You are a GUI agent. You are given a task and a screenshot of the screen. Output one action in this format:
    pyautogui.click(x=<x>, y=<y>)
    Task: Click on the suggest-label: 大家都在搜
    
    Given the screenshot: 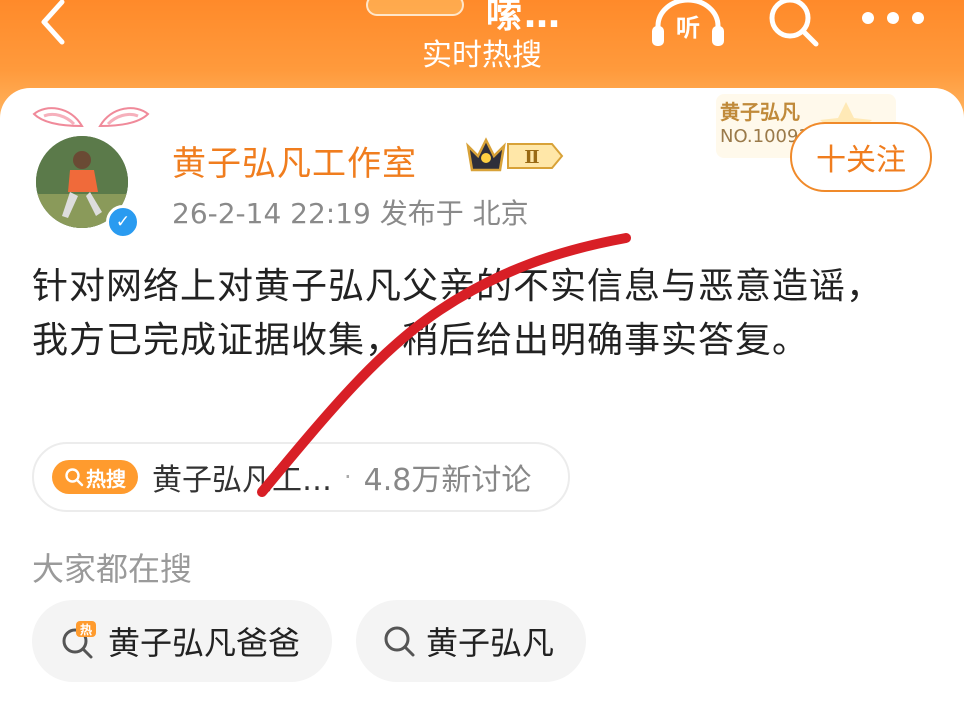 What is the action you would take?
    pyautogui.click(x=112, y=569)
    